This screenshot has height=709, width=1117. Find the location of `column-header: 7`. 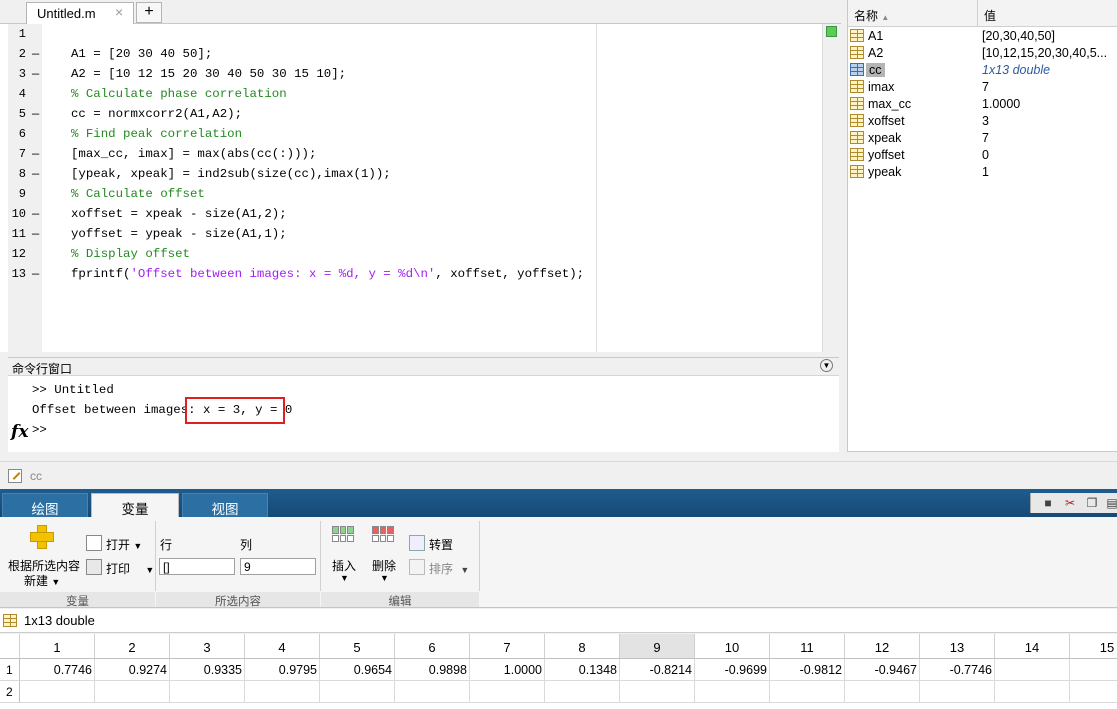

column-header: 7 is located at coordinates (507, 646).